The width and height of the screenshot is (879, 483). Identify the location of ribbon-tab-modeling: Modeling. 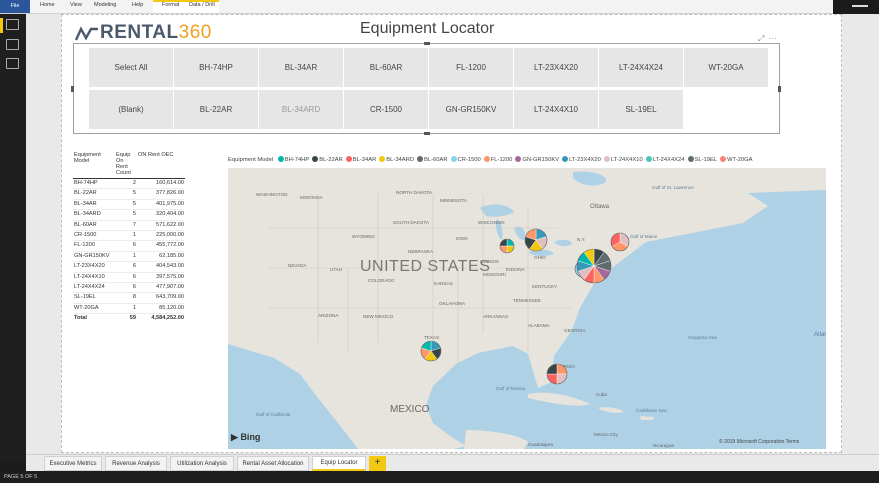
(105, 5).